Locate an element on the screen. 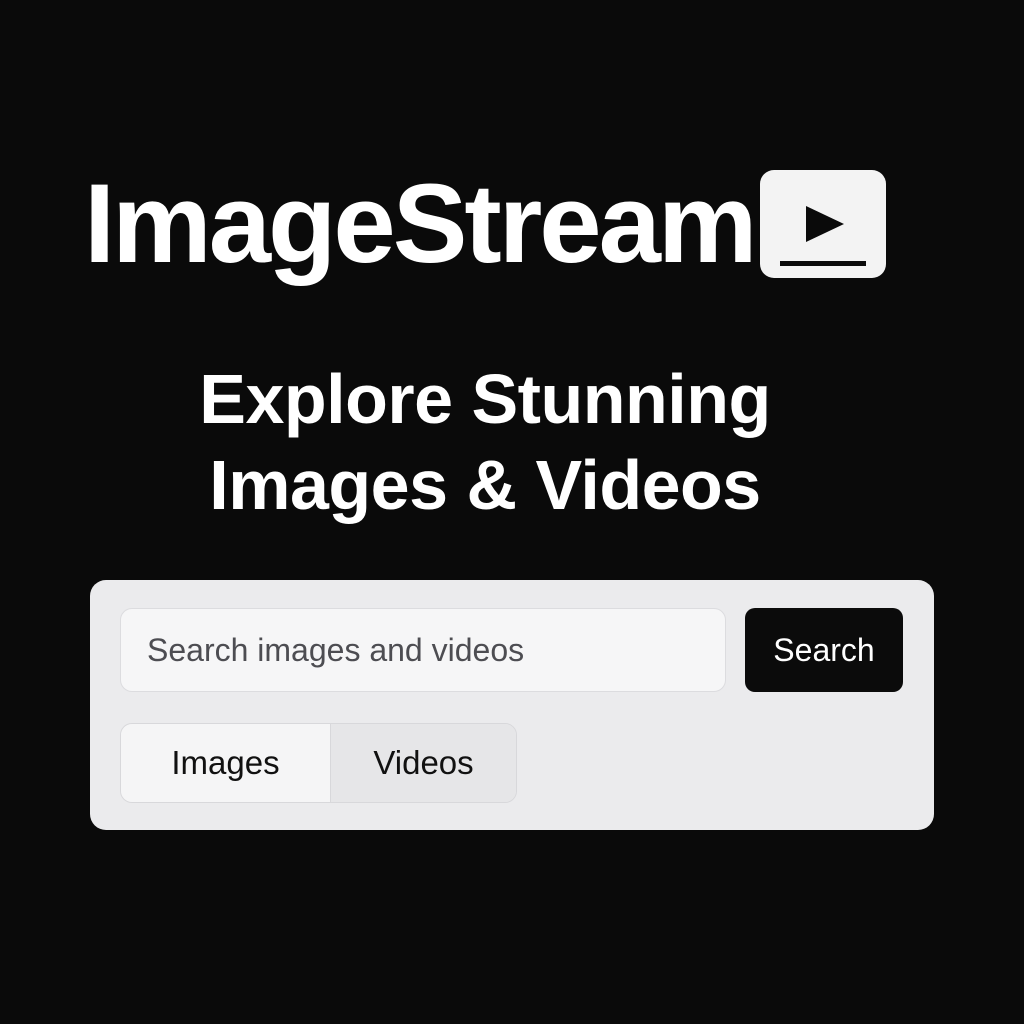 The width and height of the screenshot is (1024, 1024). tab-images: Images is located at coordinates (226, 763).